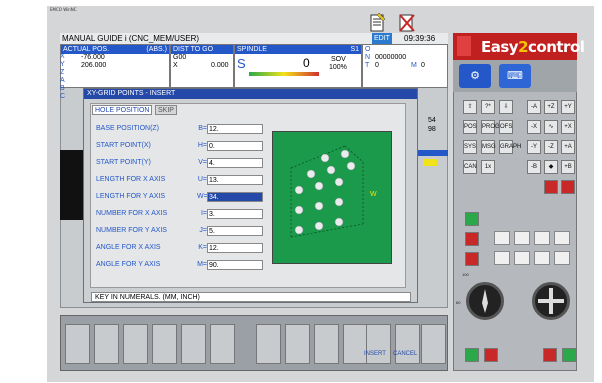  I want to click on easy2control-logo: Easy2control, so click(533, 47).